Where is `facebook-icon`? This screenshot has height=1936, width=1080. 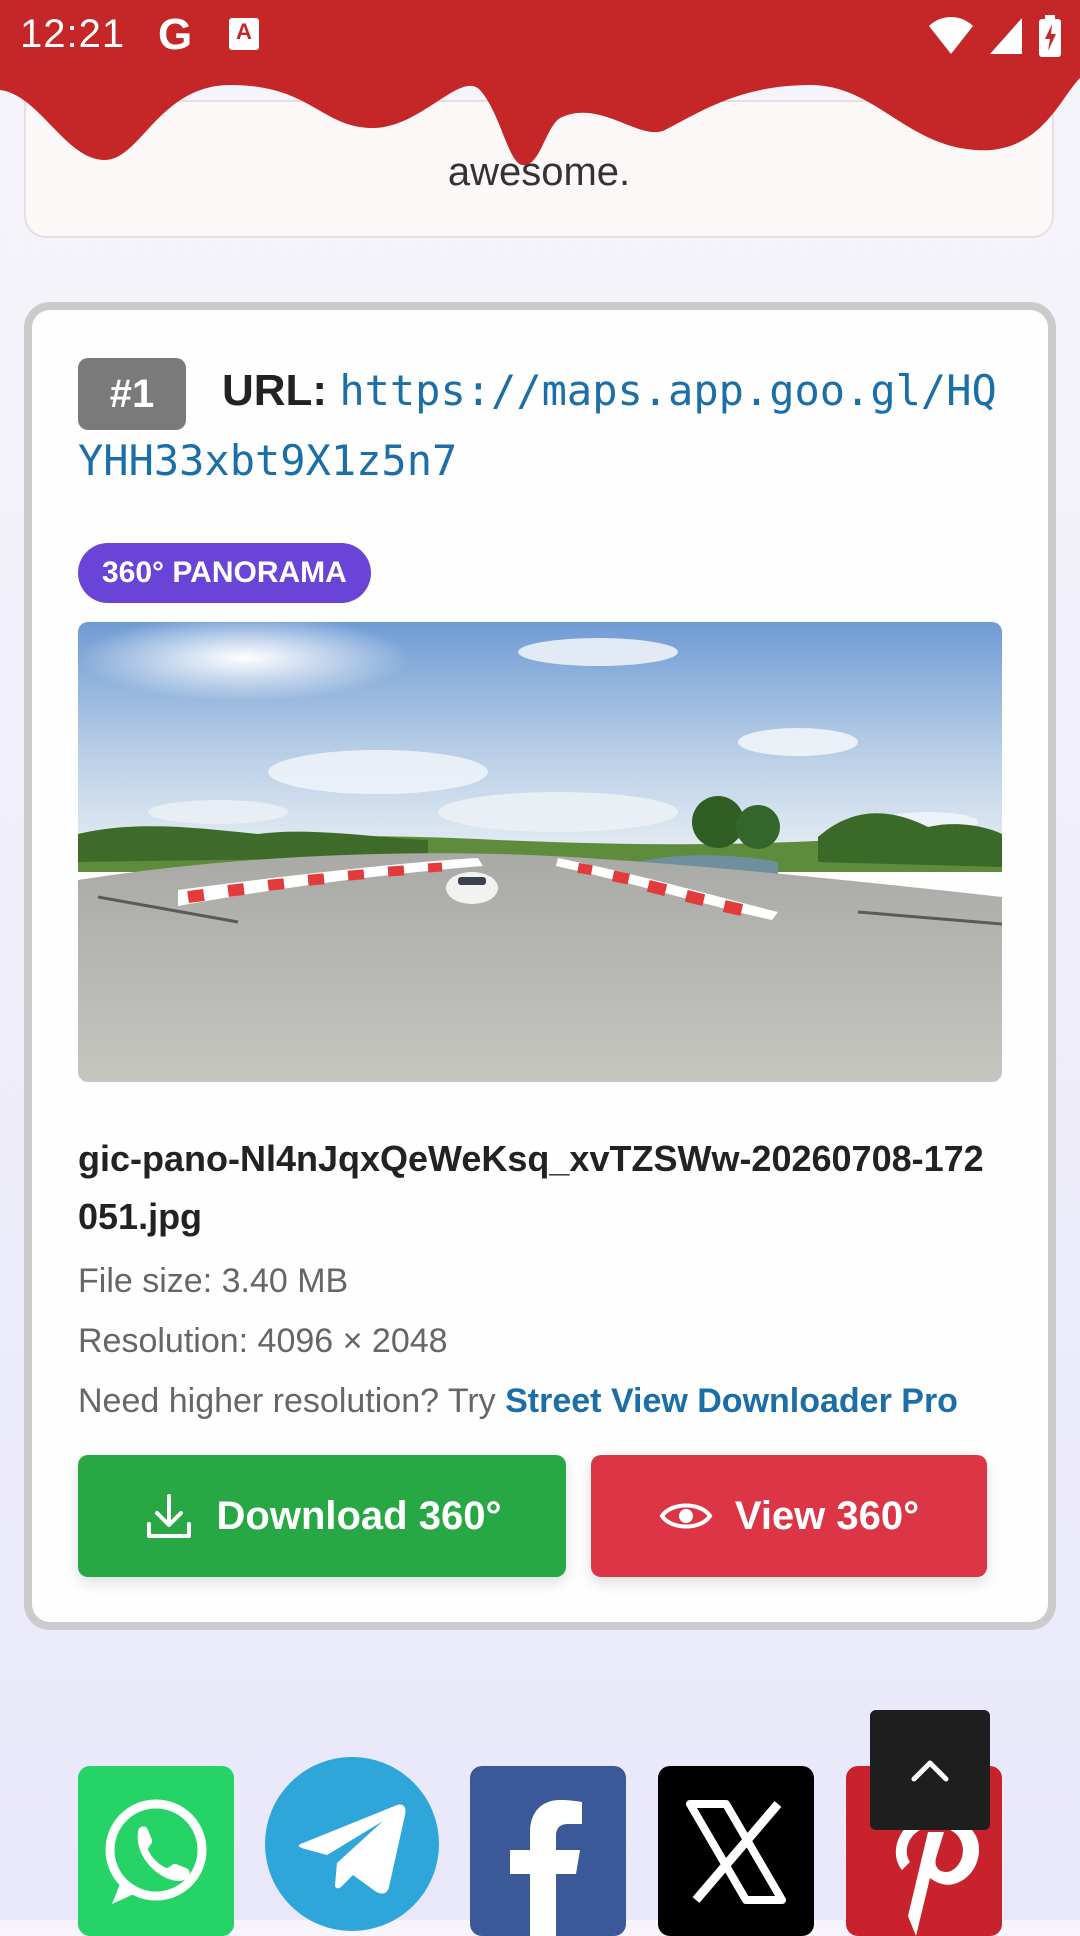 facebook-icon is located at coordinates (546, 1868).